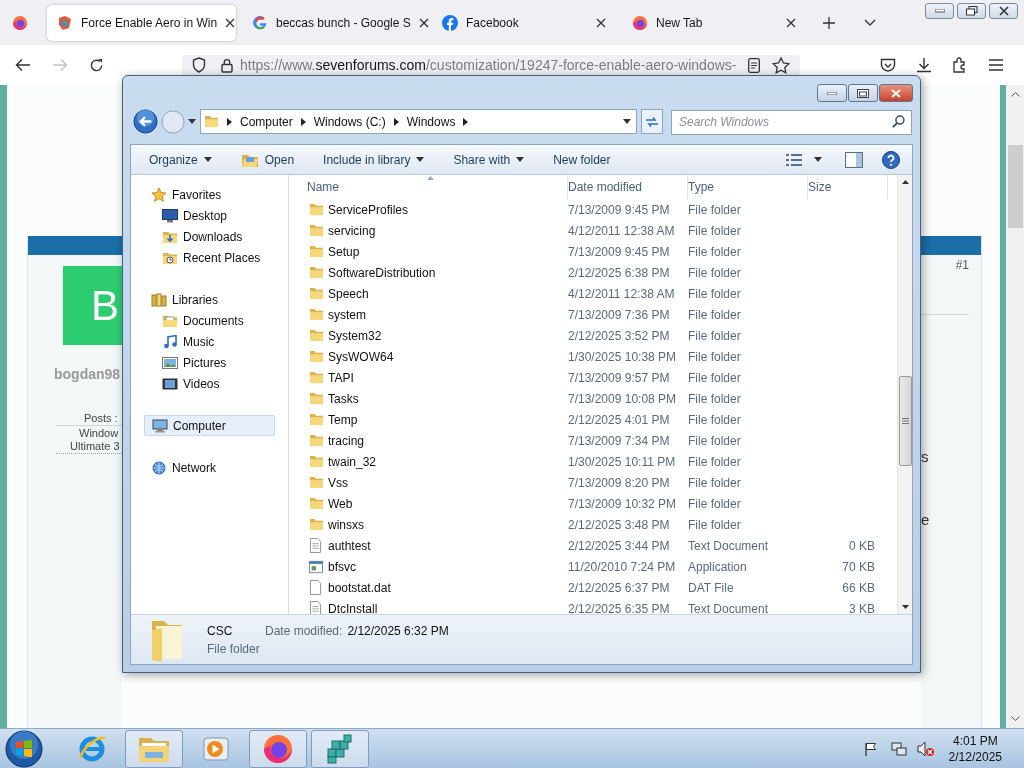 Image resolution: width=1024 pixels, height=768 pixels. I want to click on speaker-muted-icon, so click(925, 748).